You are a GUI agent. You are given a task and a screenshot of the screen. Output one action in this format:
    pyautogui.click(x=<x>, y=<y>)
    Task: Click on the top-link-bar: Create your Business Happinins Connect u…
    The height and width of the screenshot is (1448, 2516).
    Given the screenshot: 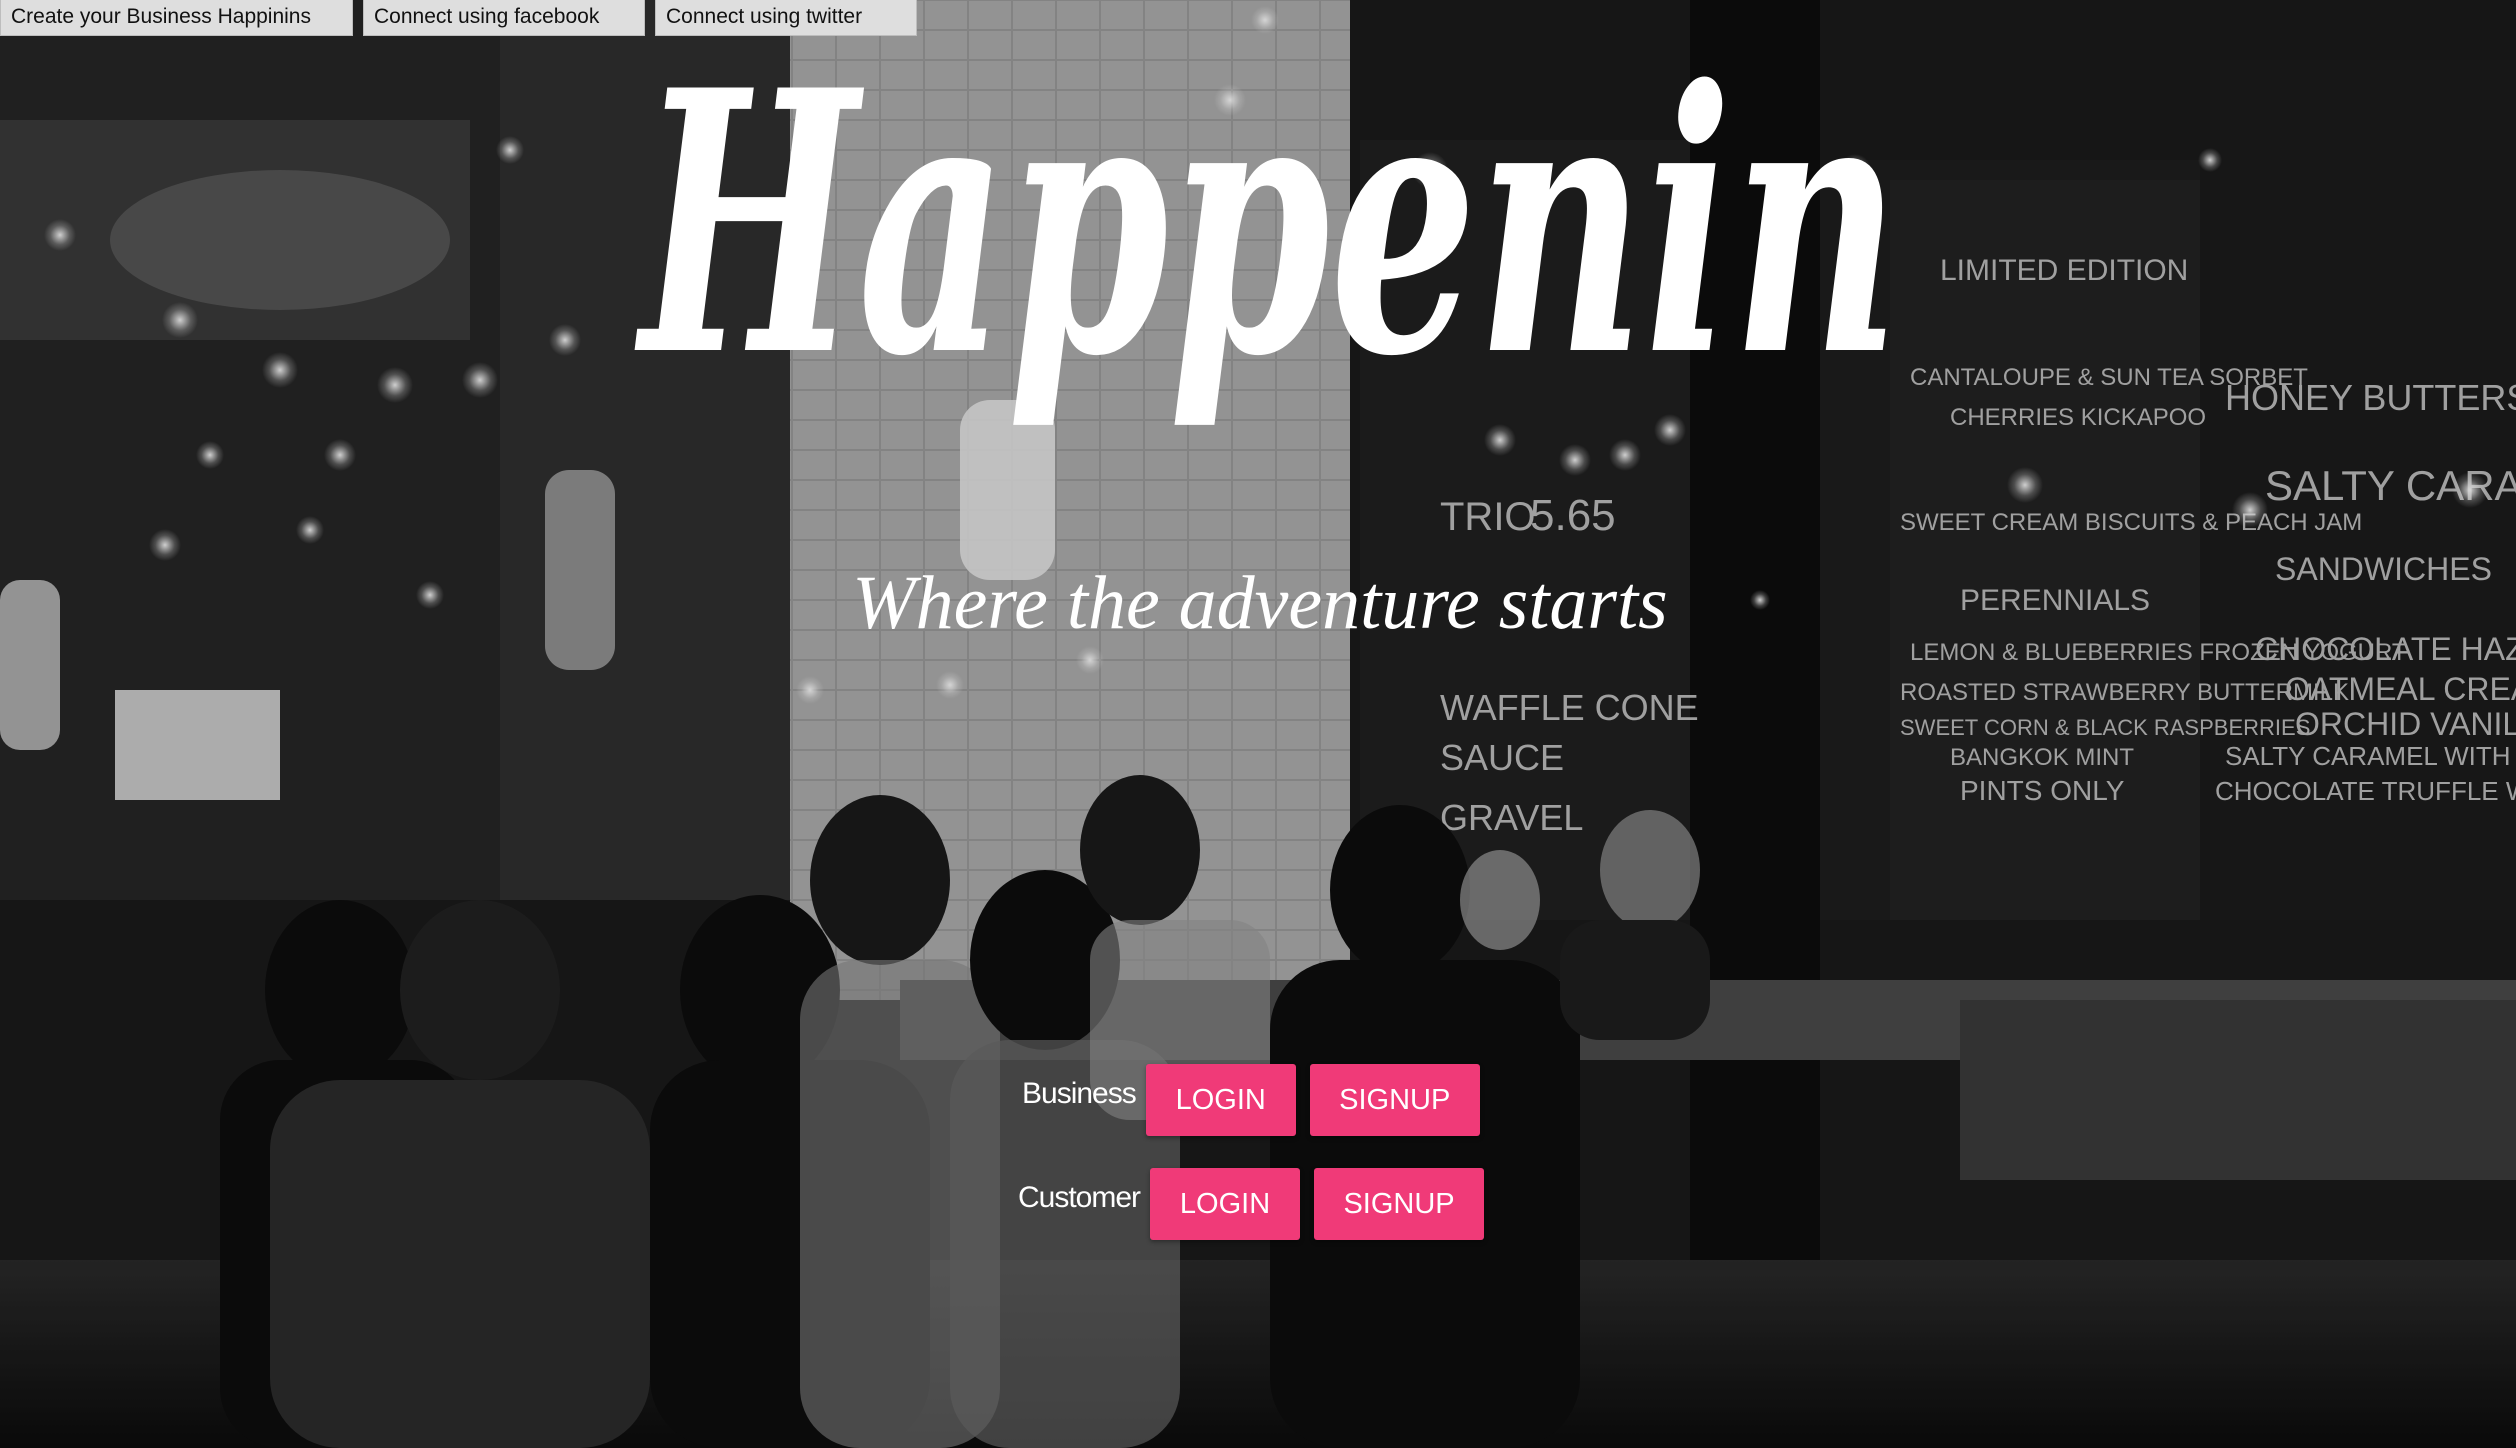 What is the action you would take?
    pyautogui.click(x=458, y=18)
    